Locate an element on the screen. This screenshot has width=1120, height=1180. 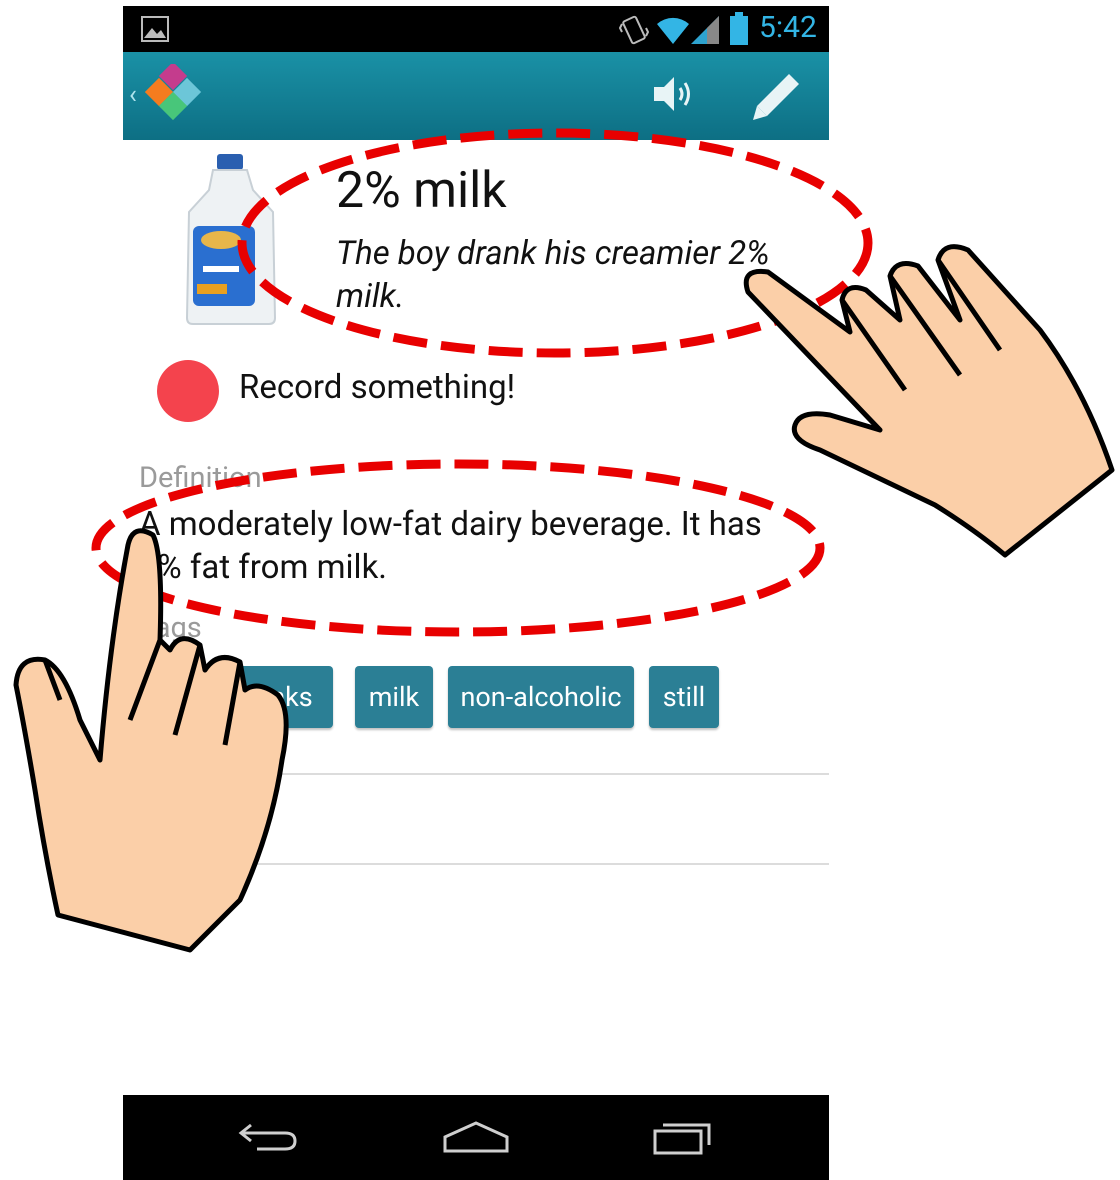
vibrate-icon is located at coordinates (634, 30).